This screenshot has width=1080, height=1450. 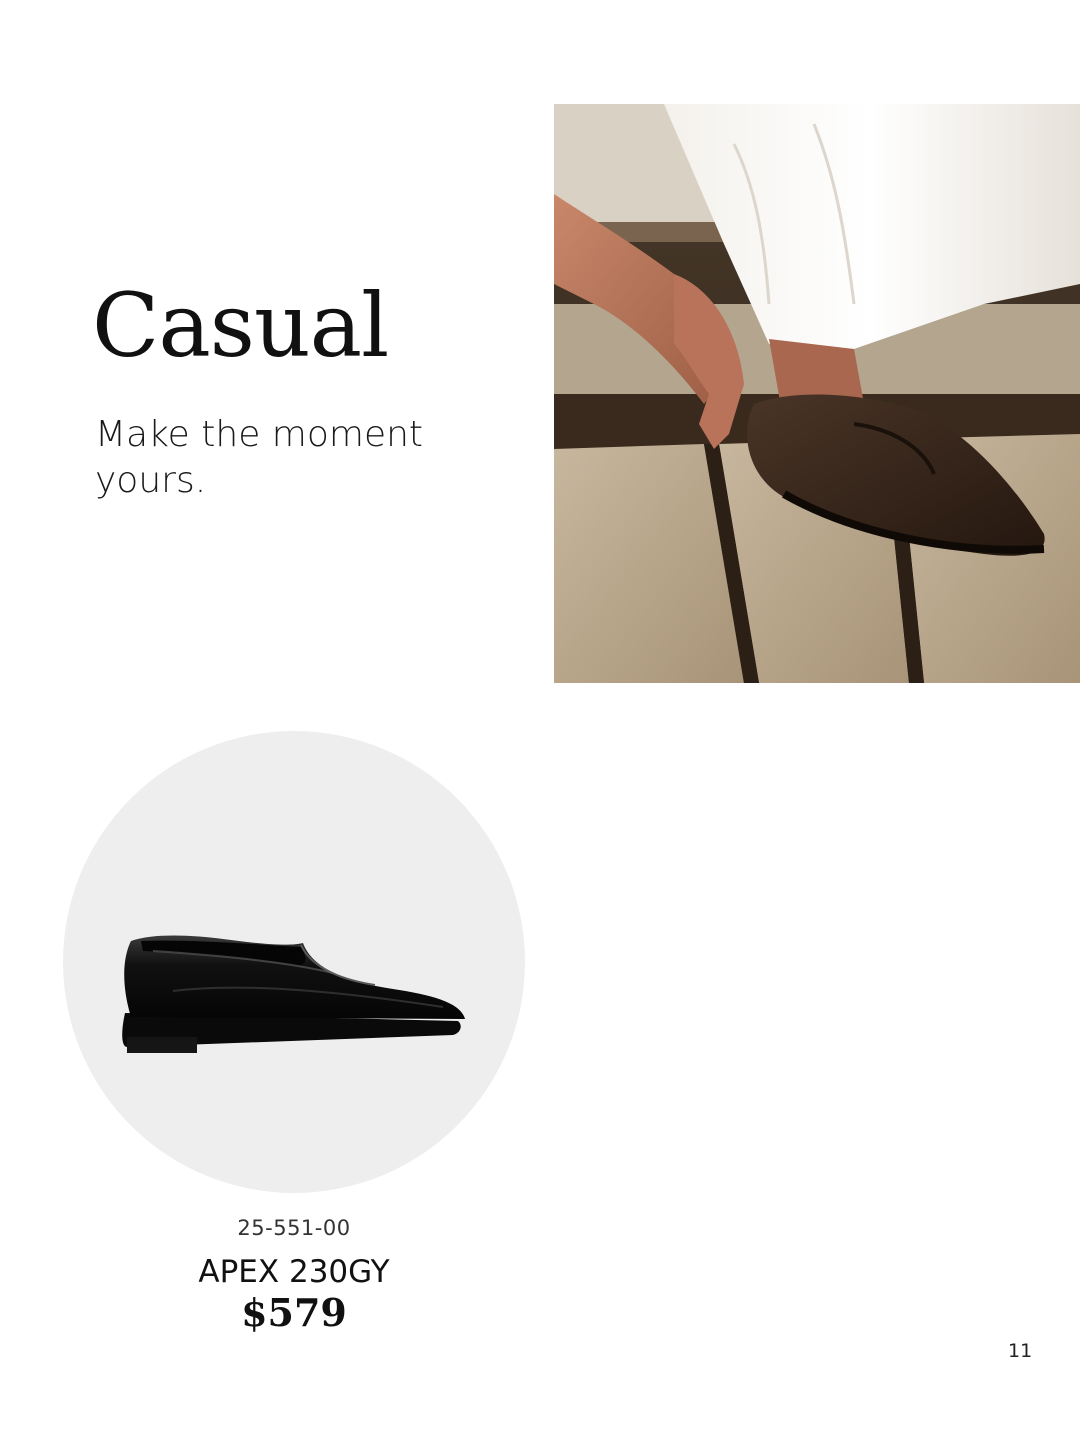 I want to click on product-image-circle, so click(x=294, y=962).